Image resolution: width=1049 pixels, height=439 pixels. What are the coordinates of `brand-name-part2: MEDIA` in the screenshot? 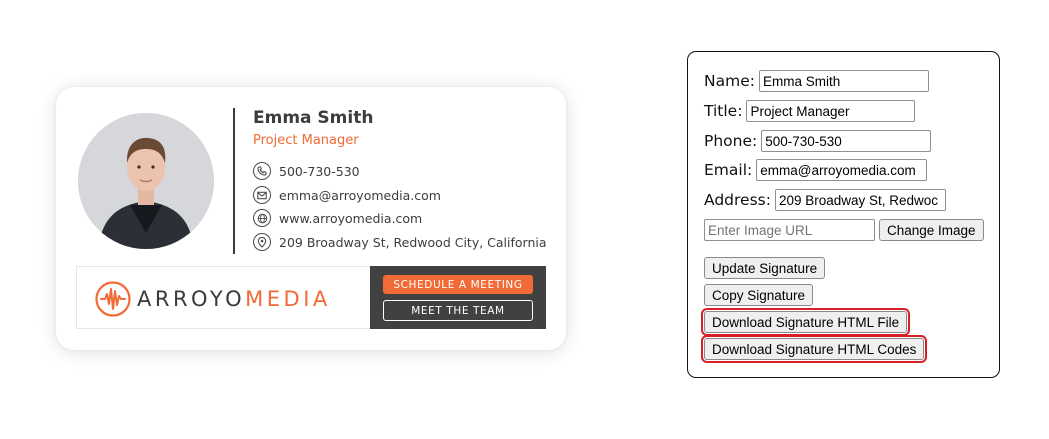 It's located at (288, 299).